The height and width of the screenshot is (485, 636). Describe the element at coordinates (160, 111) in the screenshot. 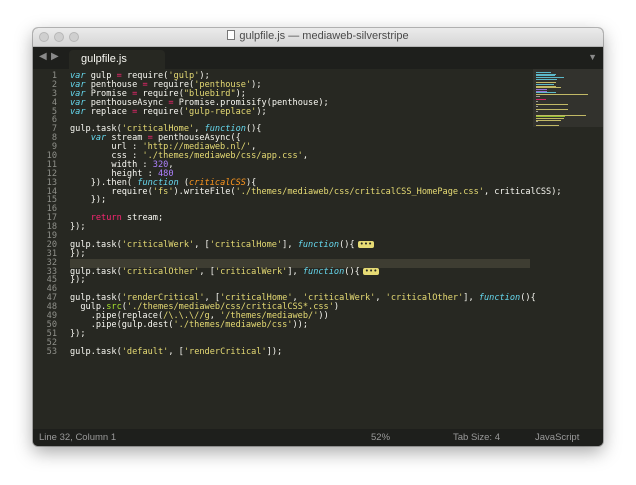

I see `code-token: require(` at that location.